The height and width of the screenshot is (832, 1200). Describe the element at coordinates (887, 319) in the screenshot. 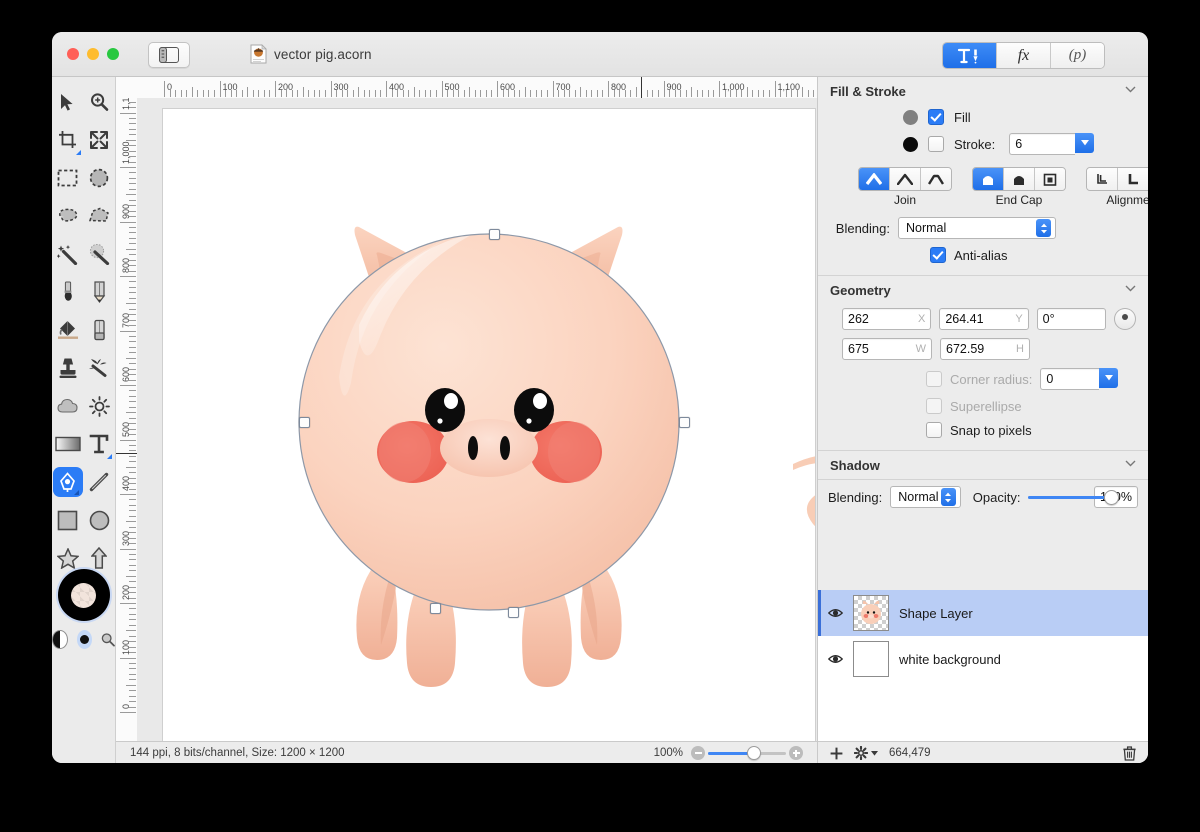

I see `x-field: 262 X` at that location.